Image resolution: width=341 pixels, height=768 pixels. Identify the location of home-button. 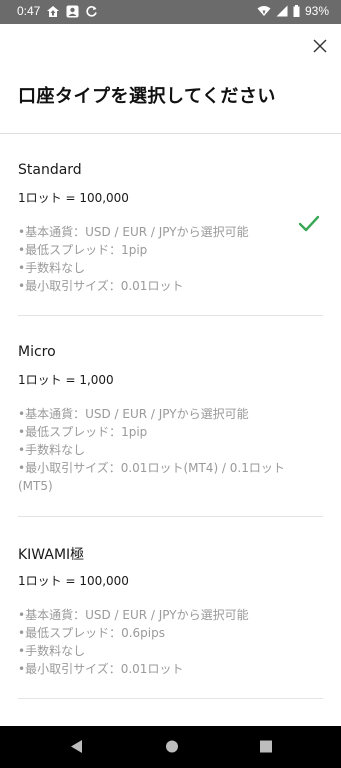
(172, 748).